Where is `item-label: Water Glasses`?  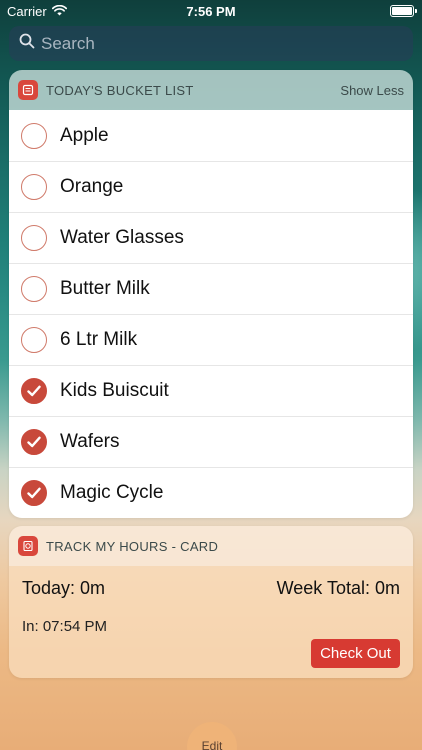
item-label: Water Glasses is located at coordinates (122, 237).